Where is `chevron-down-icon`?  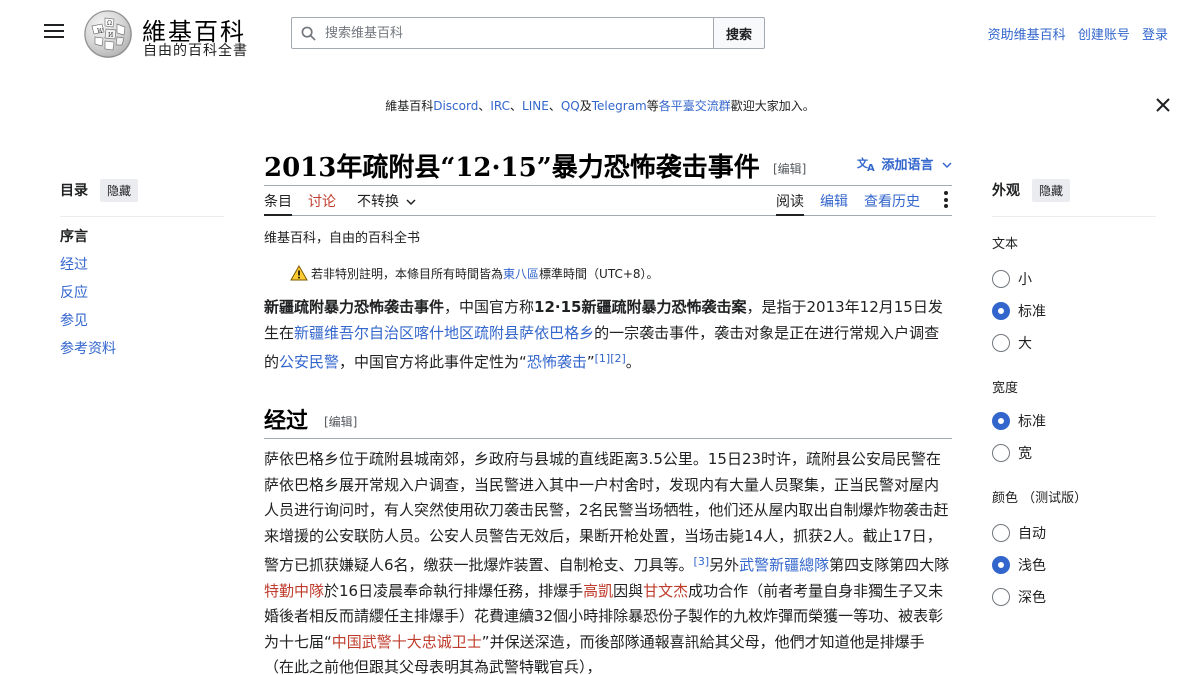
chevron-down-icon is located at coordinates (947, 165).